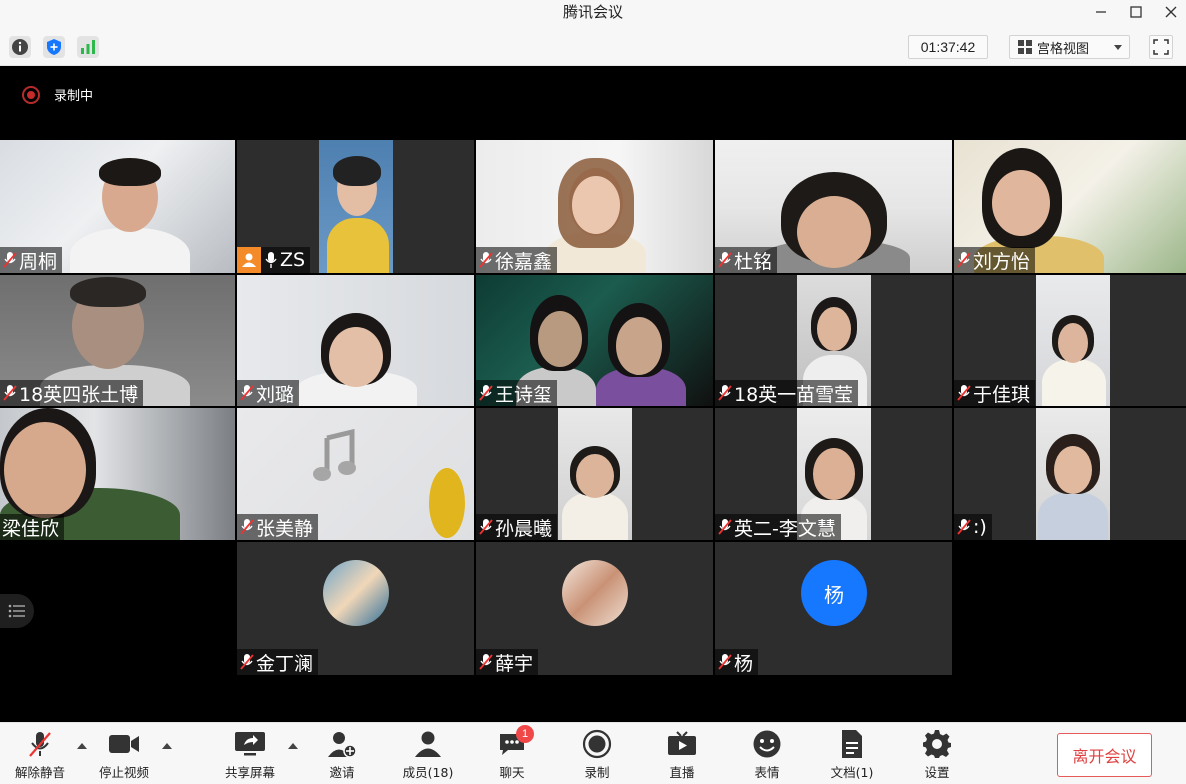 This screenshot has height=784, width=1186. Describe the element at coordinates (31, 94) in the screenshot. I see `record-dot-icon` at that location.